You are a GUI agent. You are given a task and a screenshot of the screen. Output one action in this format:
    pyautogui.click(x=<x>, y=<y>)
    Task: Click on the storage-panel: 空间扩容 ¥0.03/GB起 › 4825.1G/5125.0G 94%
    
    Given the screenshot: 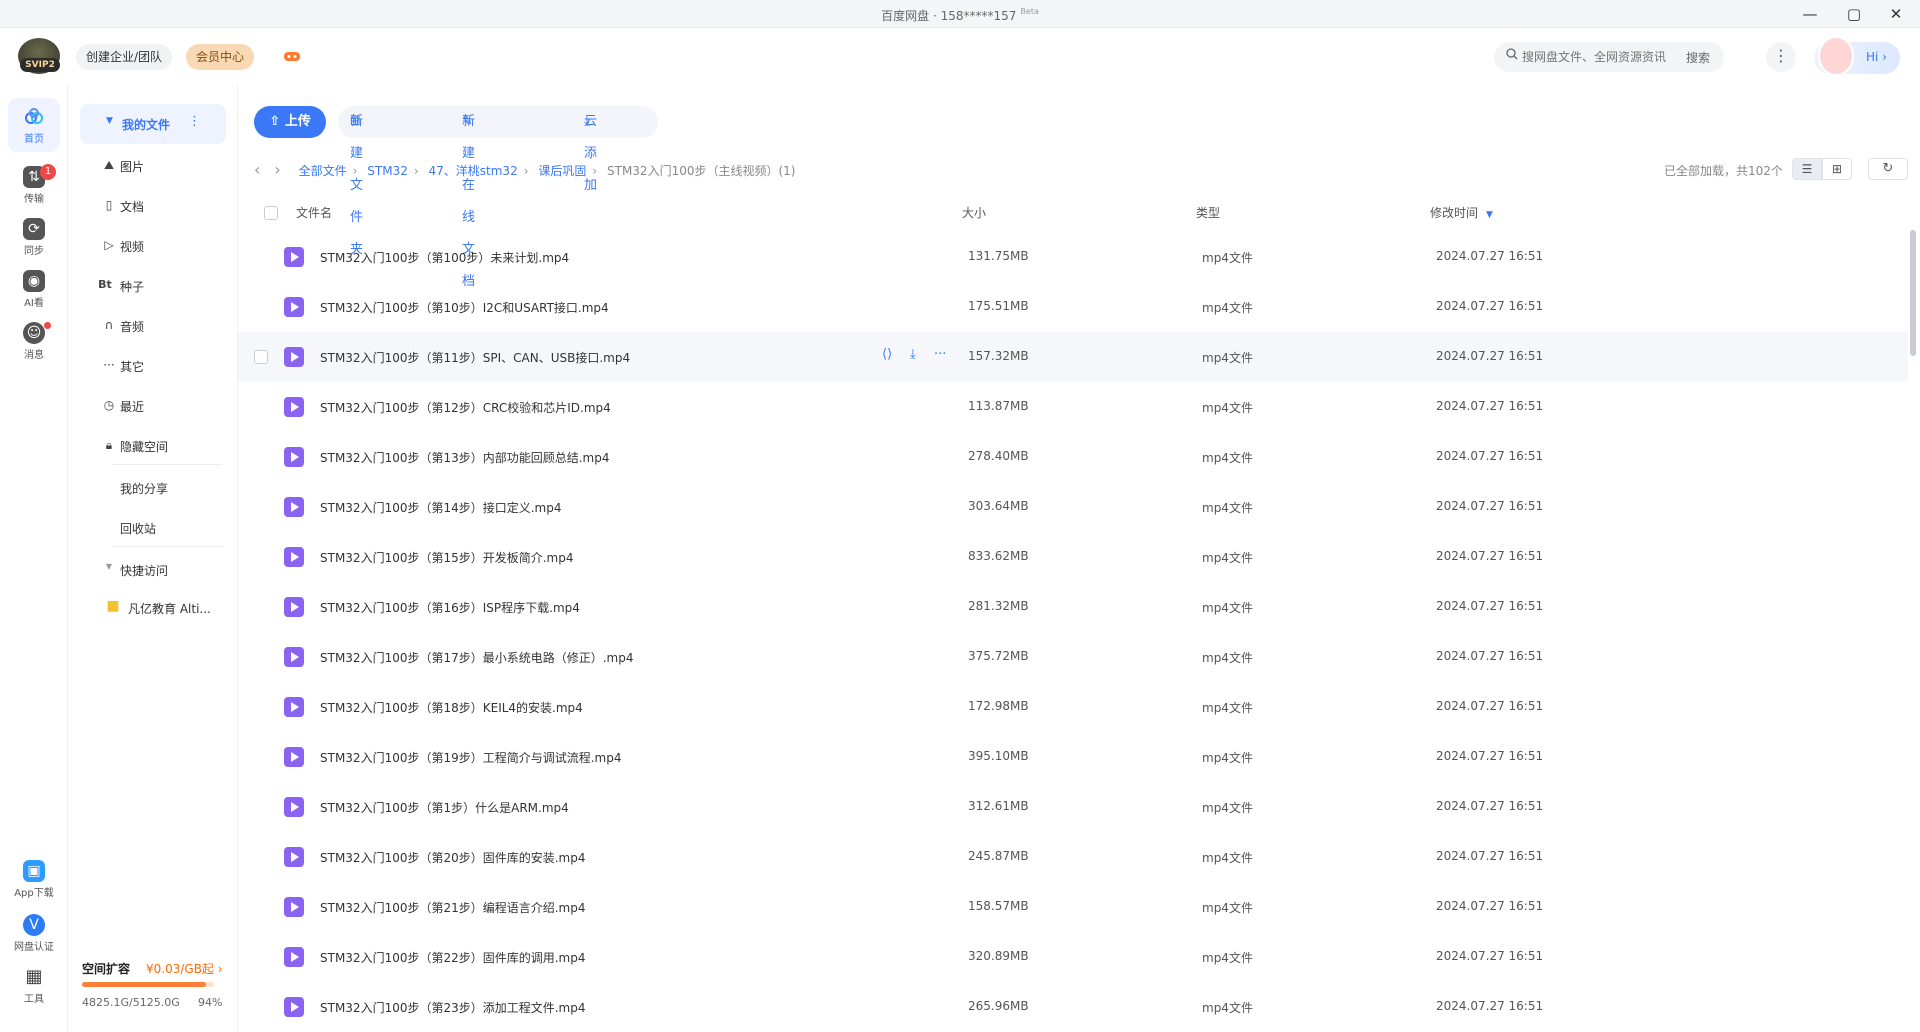 What is the action you would take?
    pyautogui.click(x=157, y=984)
    